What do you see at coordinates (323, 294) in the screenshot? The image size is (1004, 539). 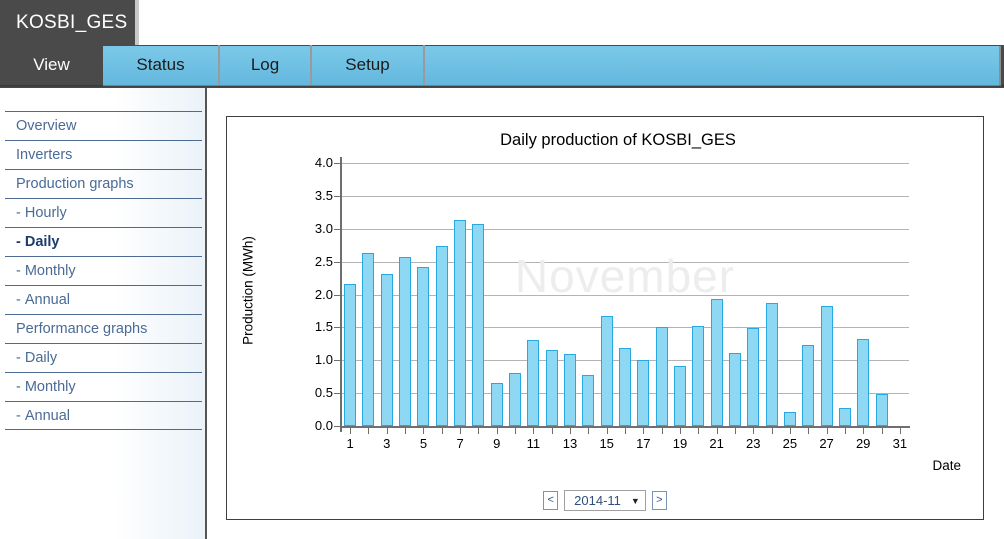 I see `y-tick-label: 2.0` at bounding box center [323, 294].